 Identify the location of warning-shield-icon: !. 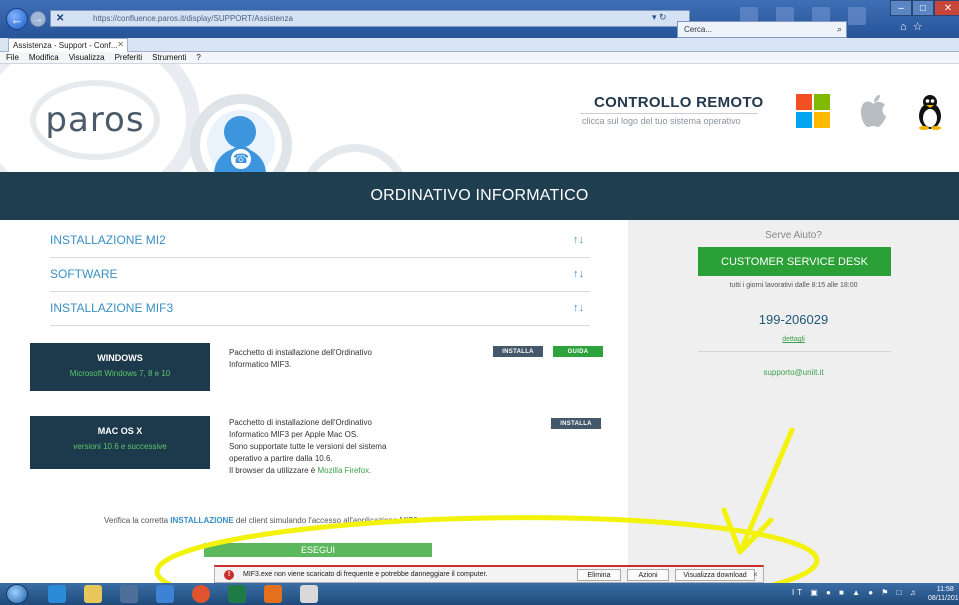
(229, 575).